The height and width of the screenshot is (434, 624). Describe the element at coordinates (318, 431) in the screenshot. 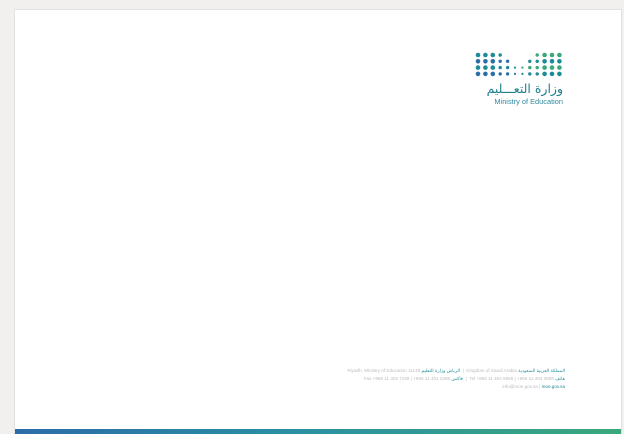

I see `footer-accent-bar` at that location.